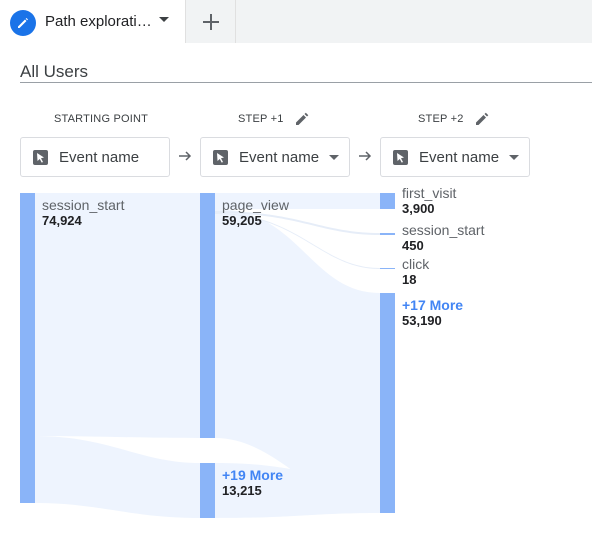 The image size is (592, 543). What do you see at coordinates (387, 268) in the screenshot?
I see `node-bar-click` at bounding box center [387, 268].